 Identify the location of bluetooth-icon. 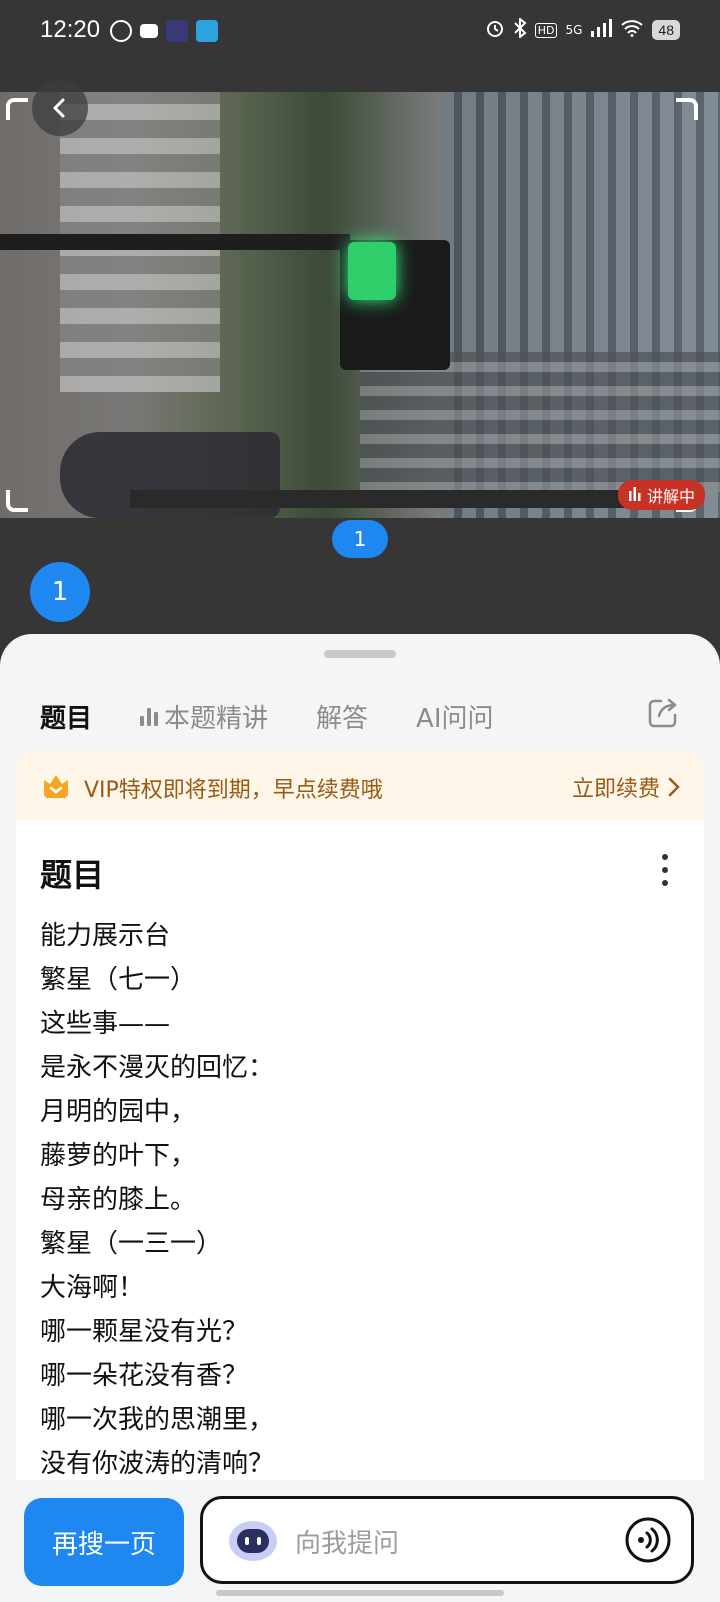
(520, 29).